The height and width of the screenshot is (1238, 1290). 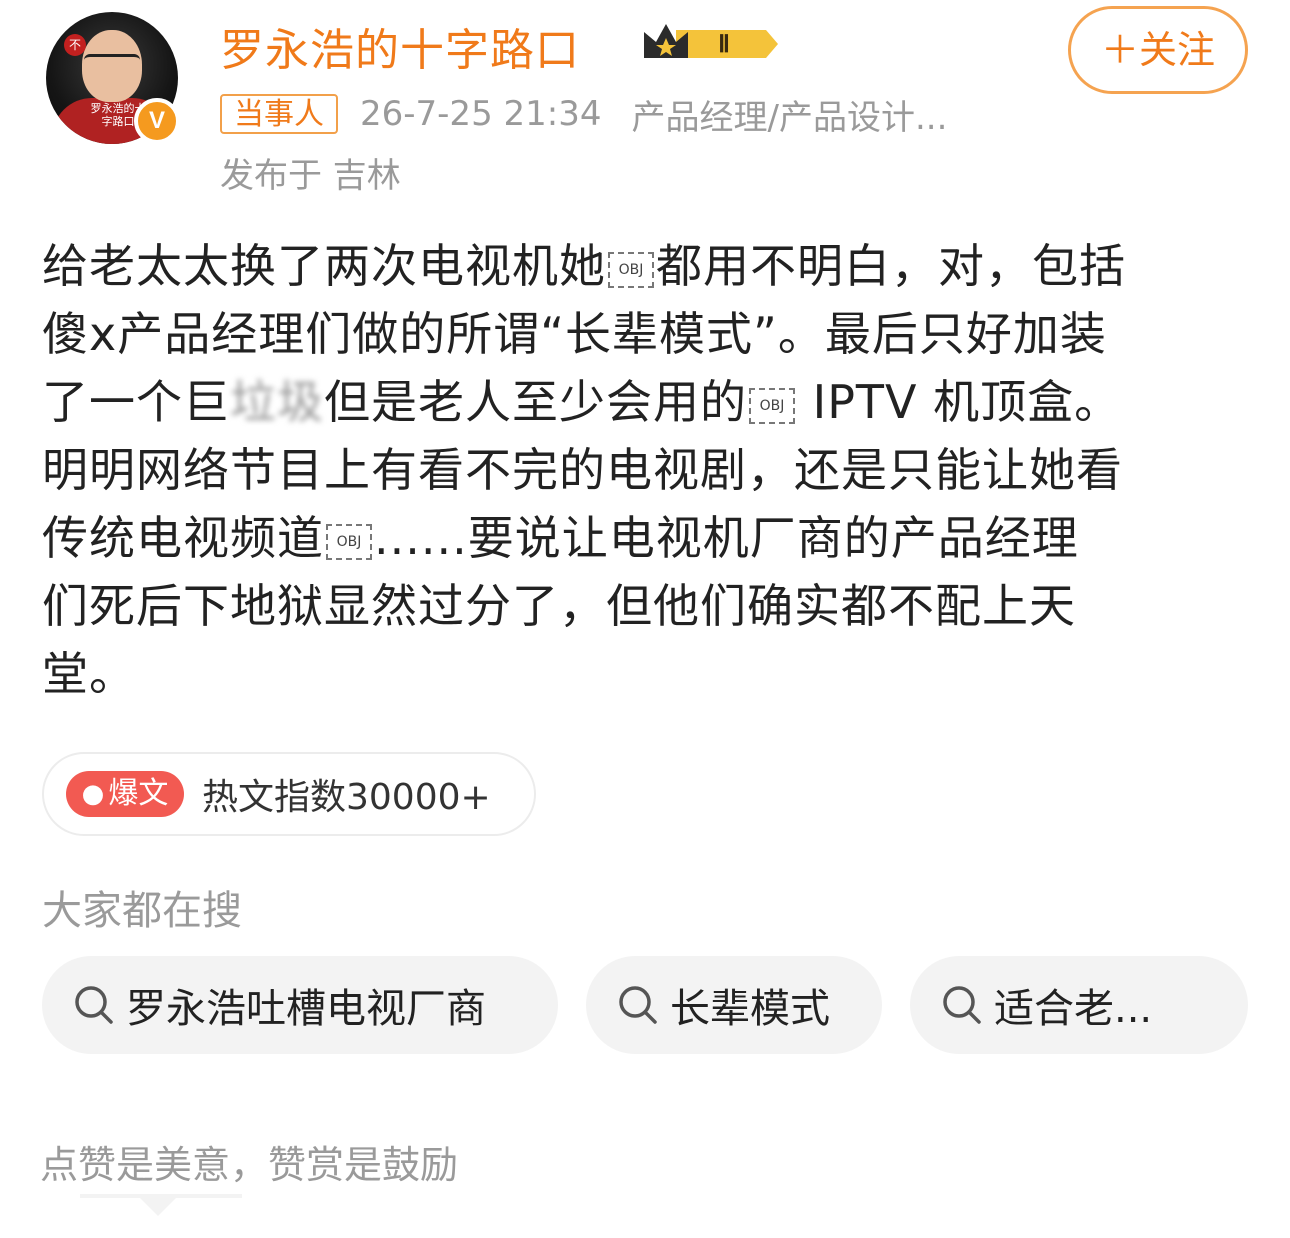 I want to click on hot-index-pill: ● 爆文 热文指数30000+, so click(x=289, y=794).